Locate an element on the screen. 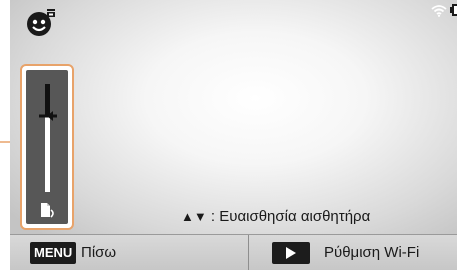 The image size is (457, 270). bar-divider is located at coordinates (248, 252).